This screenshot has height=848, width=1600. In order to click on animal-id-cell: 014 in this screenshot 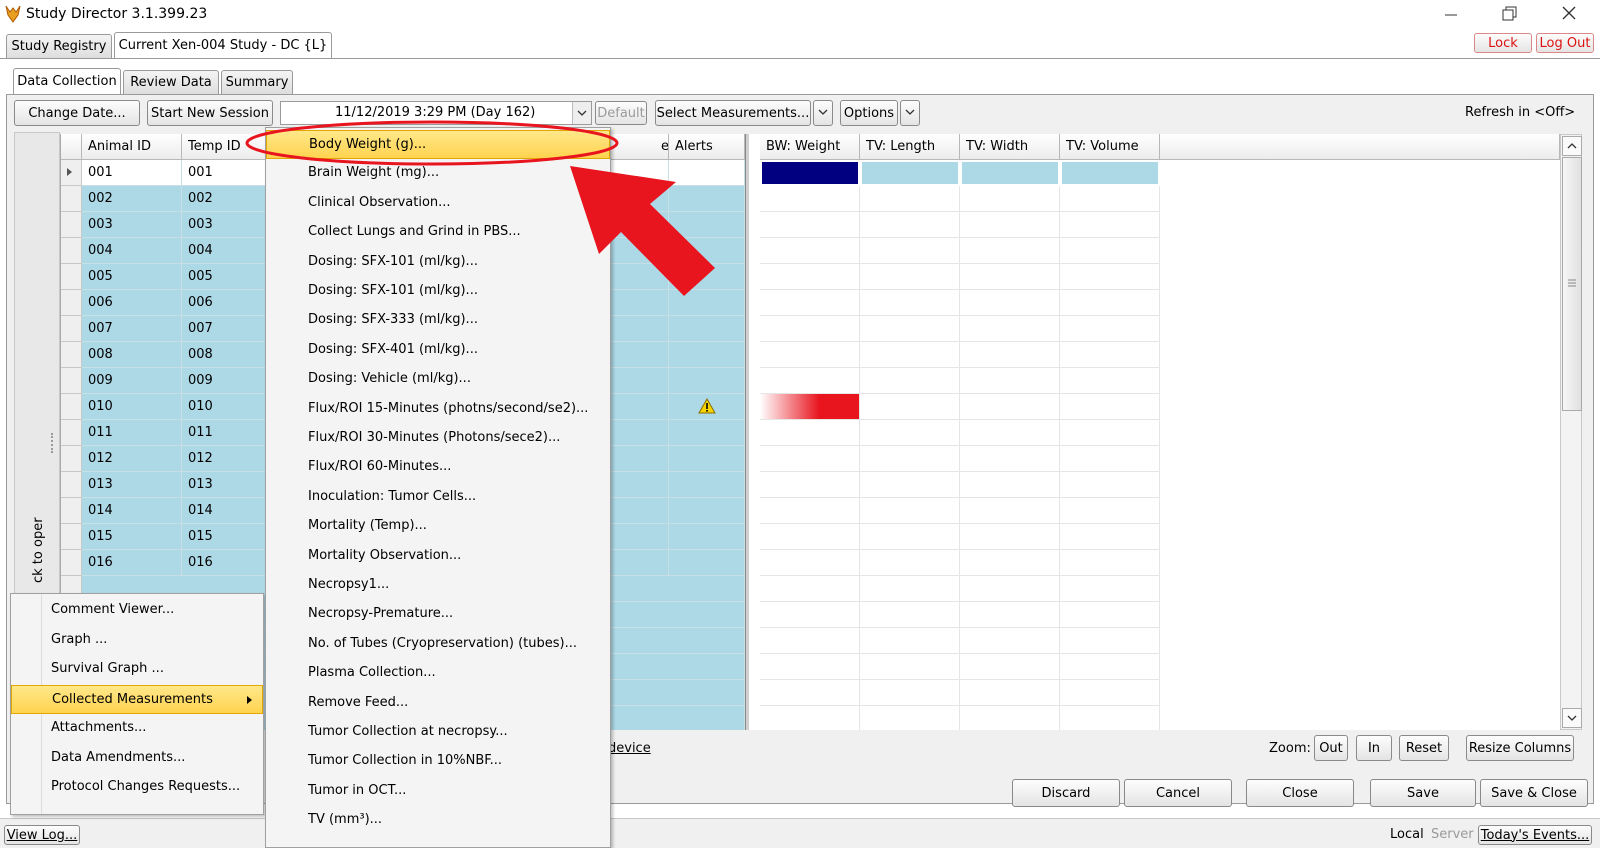, I will do `click(132, 511)`.